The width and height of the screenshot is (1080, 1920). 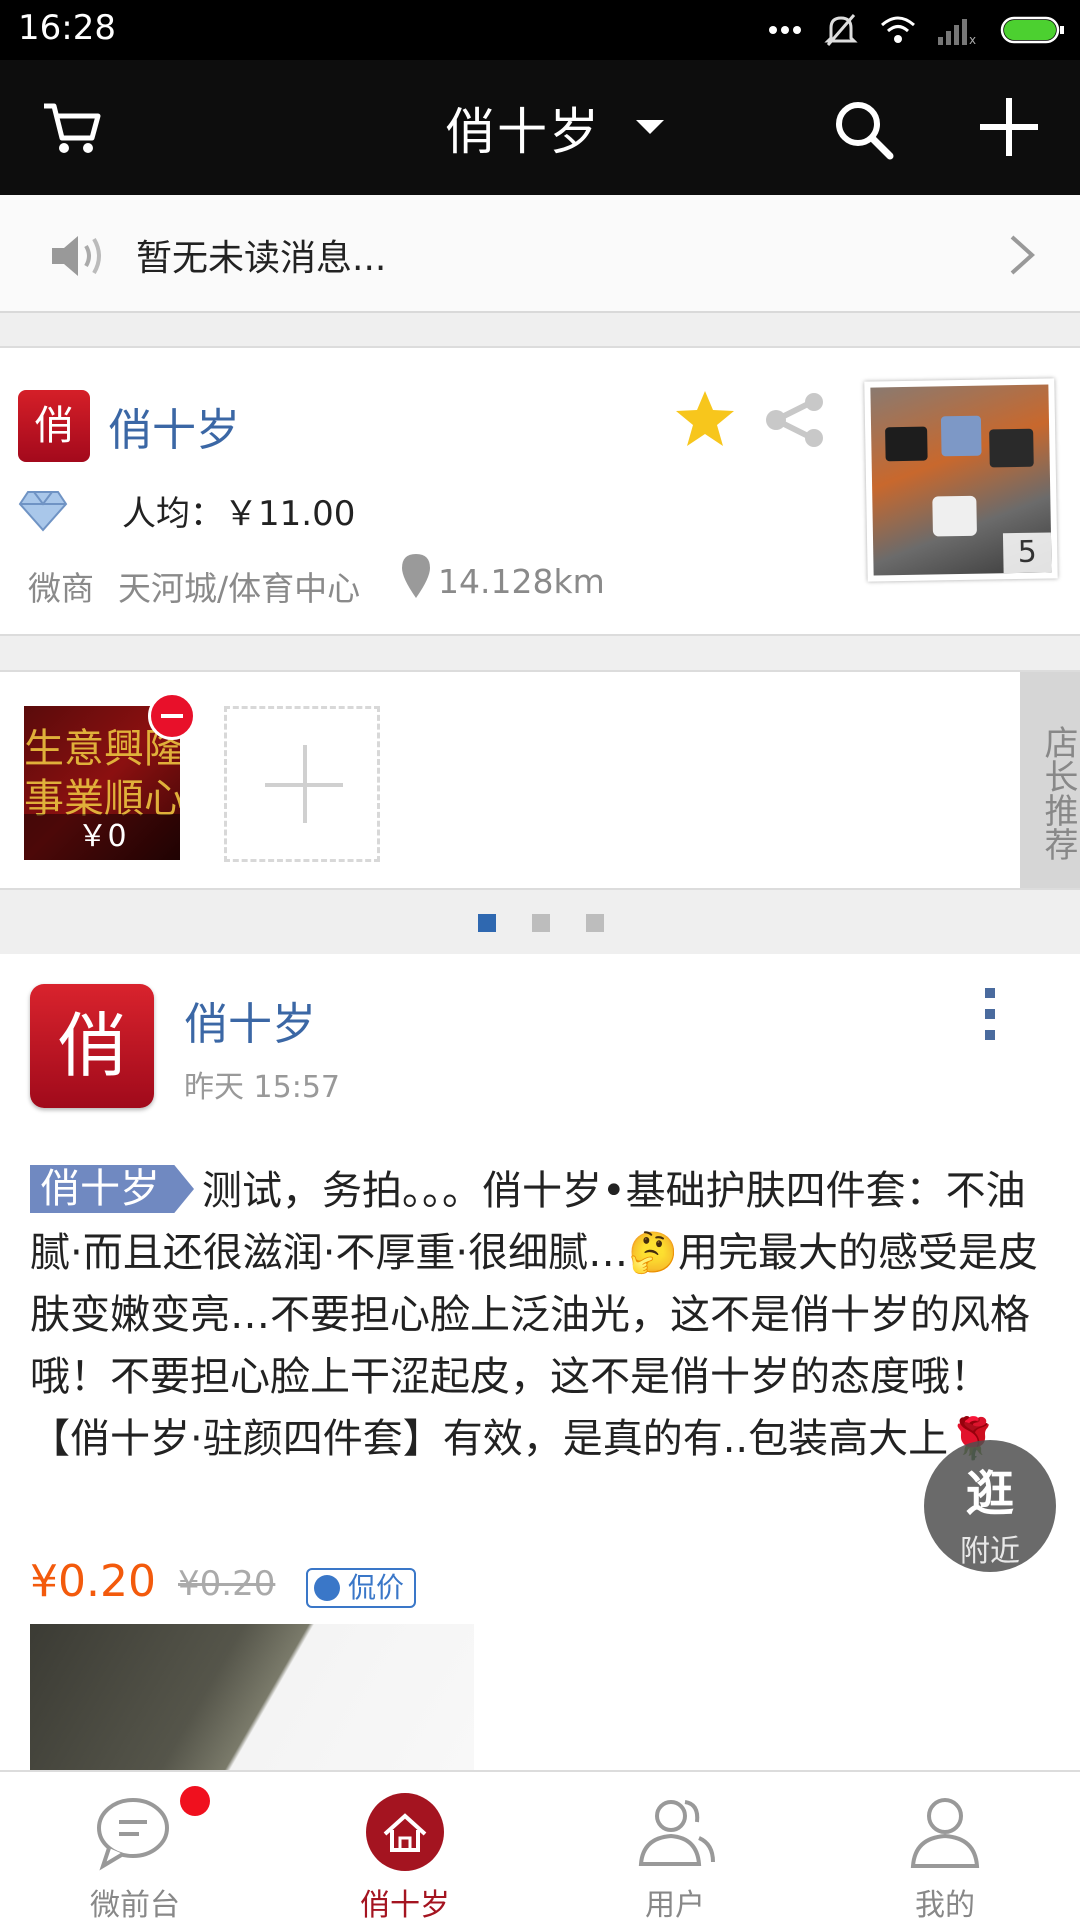 What do you see at coordinates (239, 514) in the screenshot?
I see `average-price: 人均：￥11.00` at bounding box center [239, 514].